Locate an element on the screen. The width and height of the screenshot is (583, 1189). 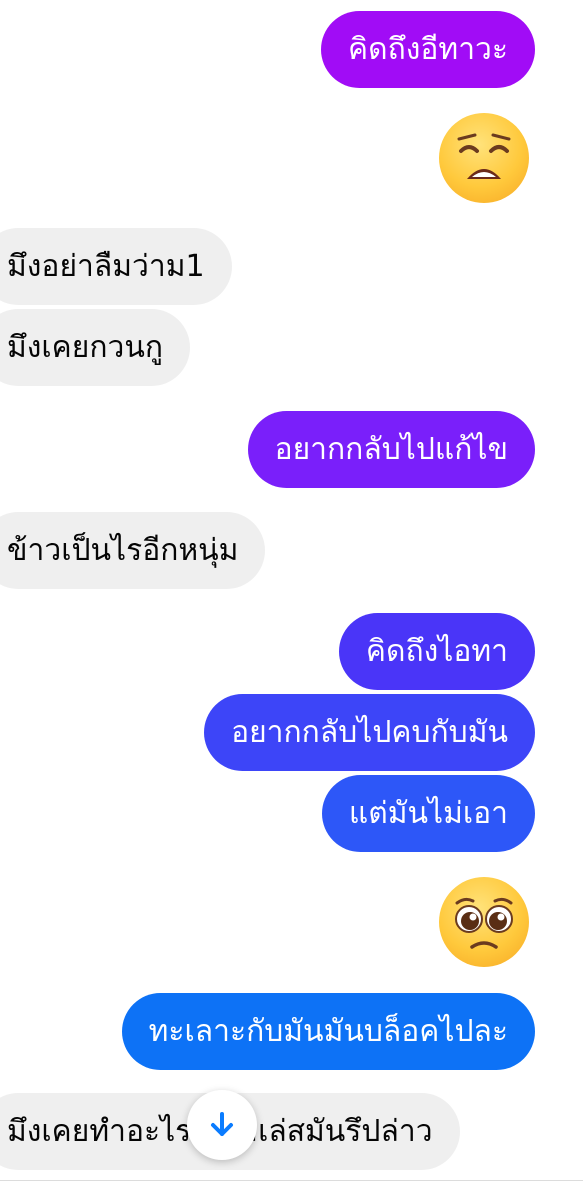
weary-face-icon is located at coordinates (484, 156).